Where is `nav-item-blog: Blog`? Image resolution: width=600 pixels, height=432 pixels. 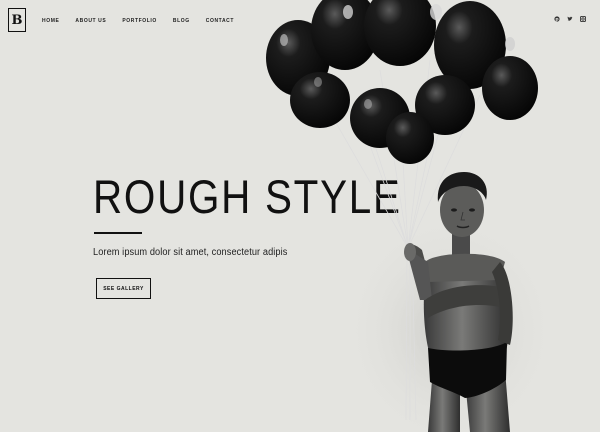
nav-item-blog: Blog is located at coordinates (181, 21).